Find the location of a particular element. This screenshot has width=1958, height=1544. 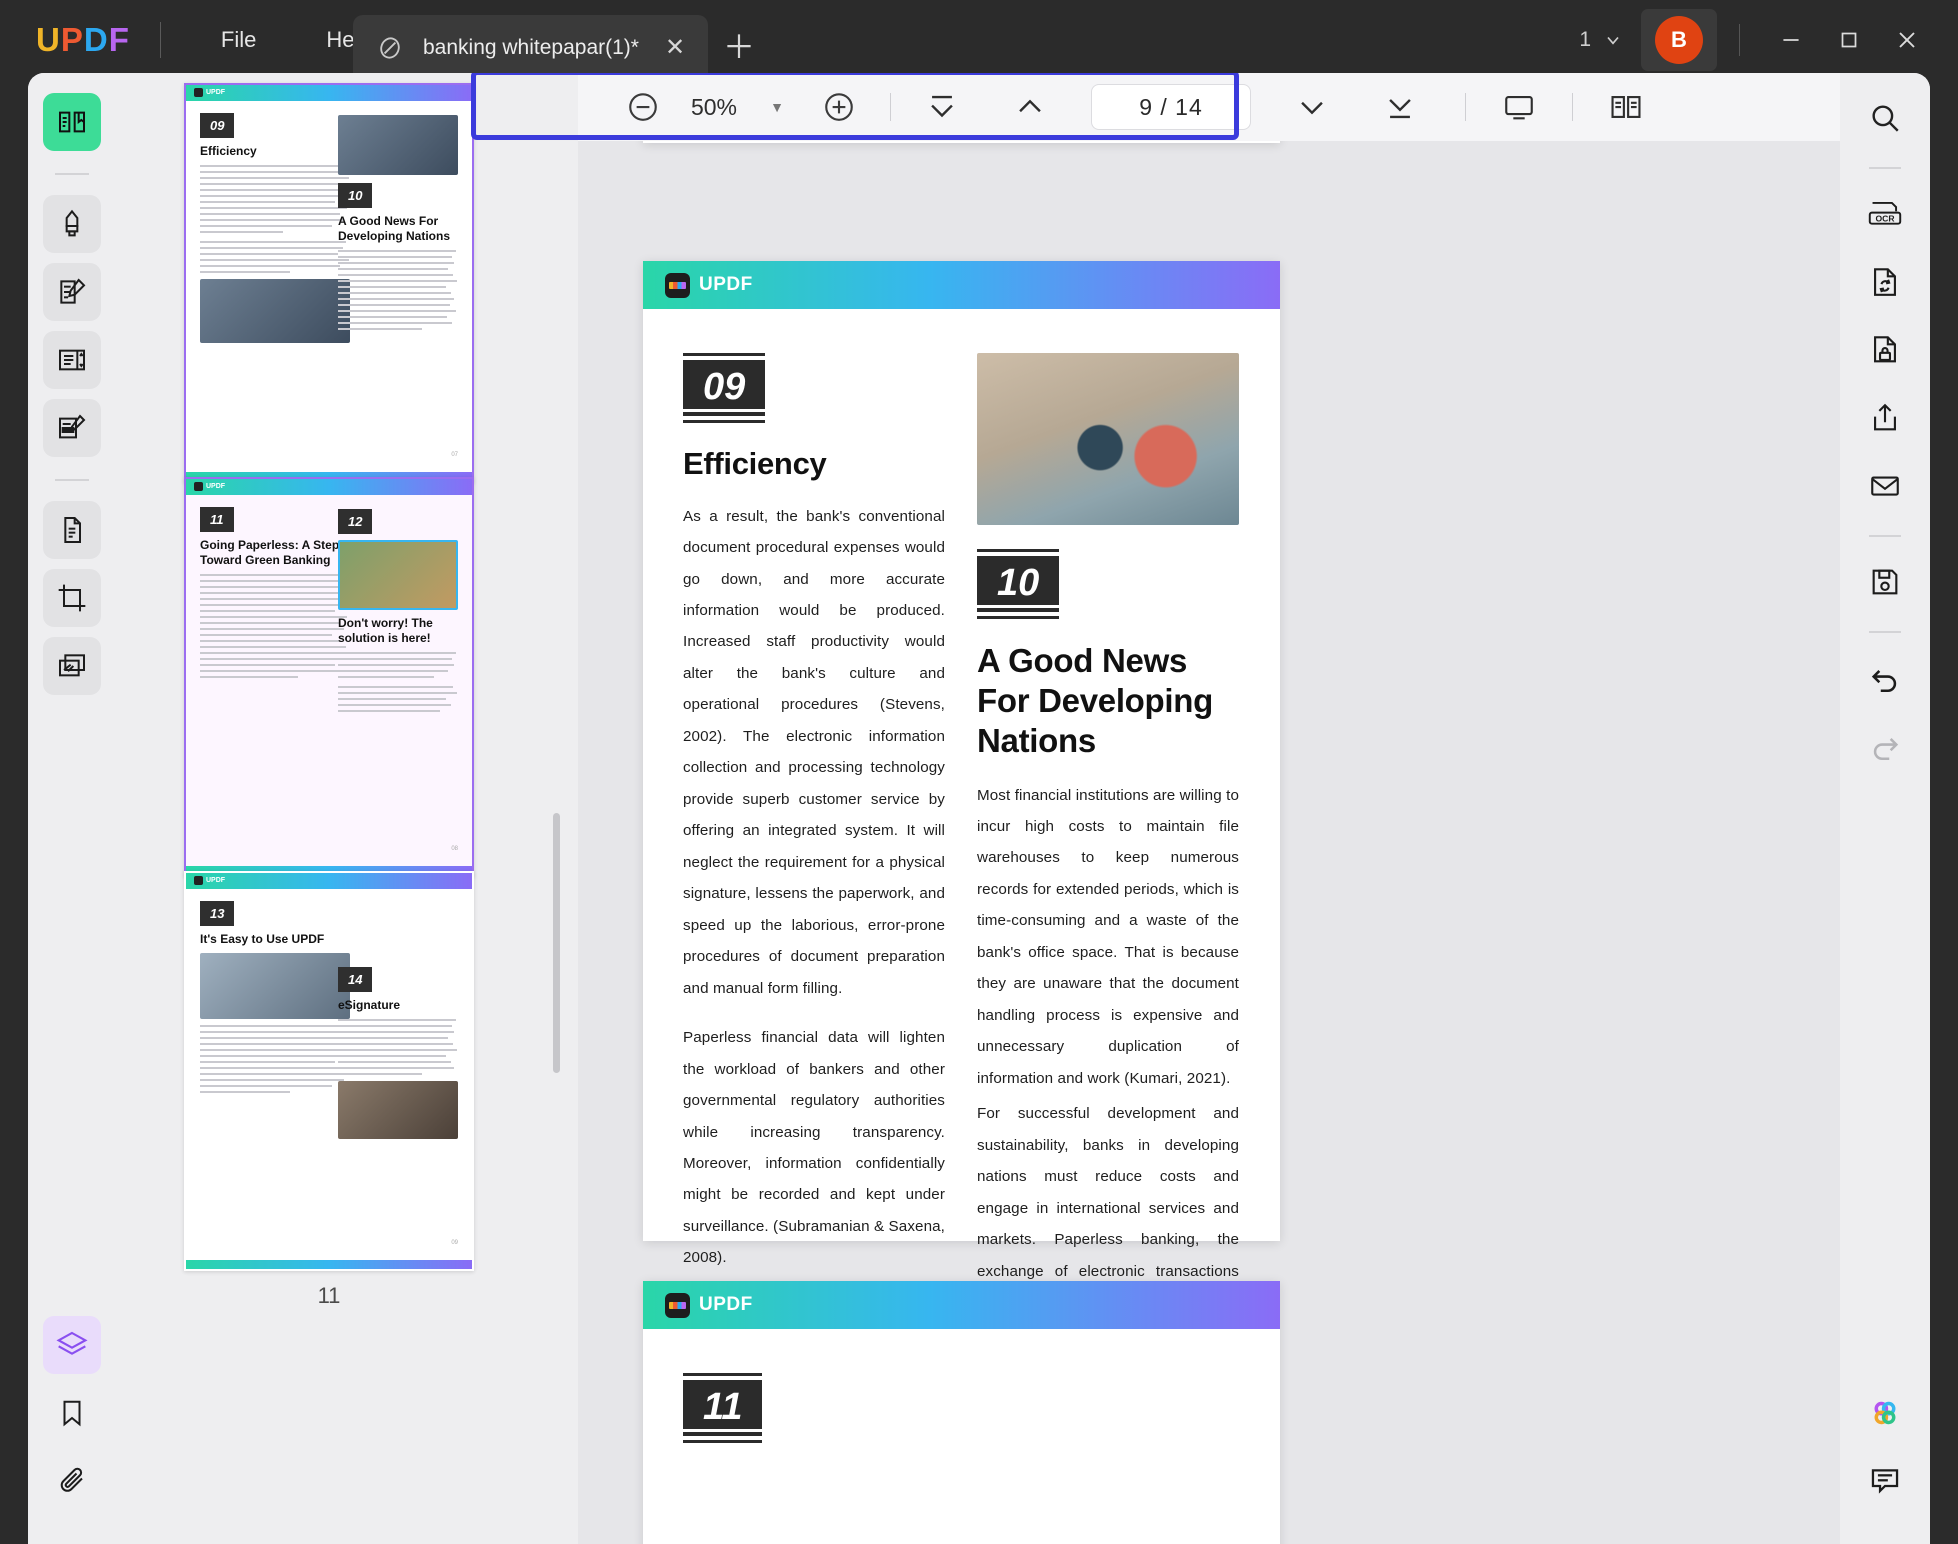

pdf-file-icon is located at coordinates (390, 48).